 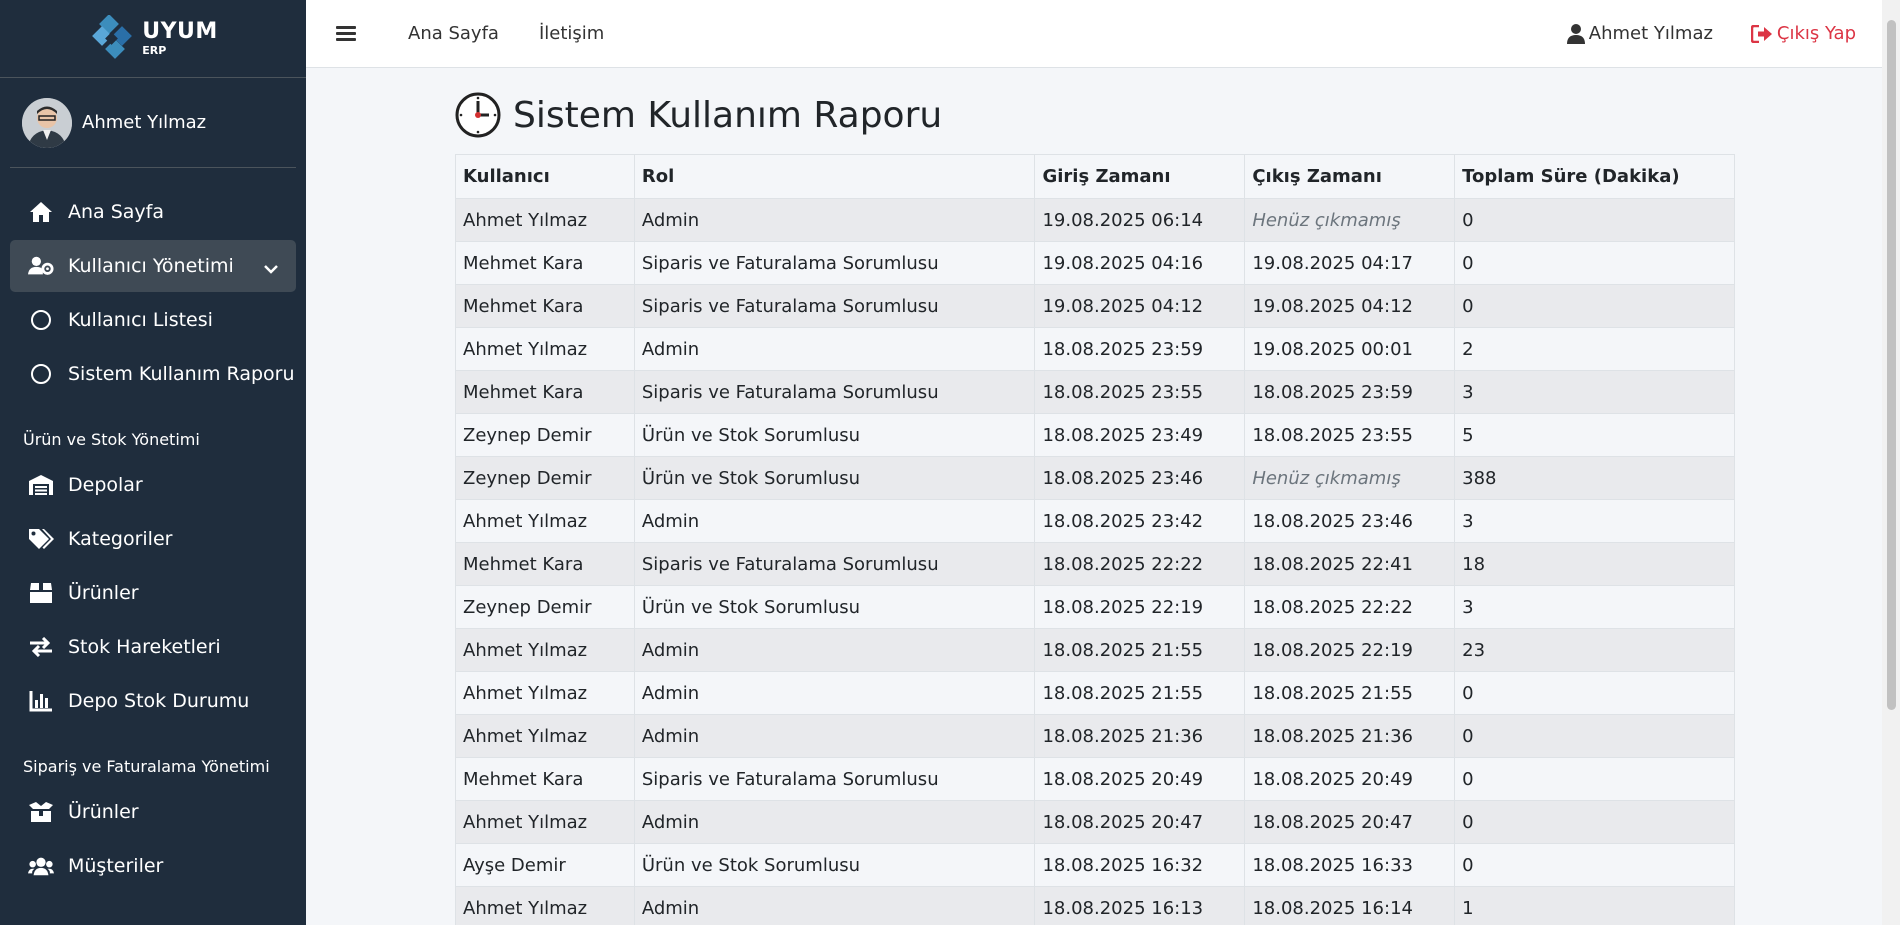 I want to click on sidebar-item-depolar: Depolar, so click(x=153, y=485).